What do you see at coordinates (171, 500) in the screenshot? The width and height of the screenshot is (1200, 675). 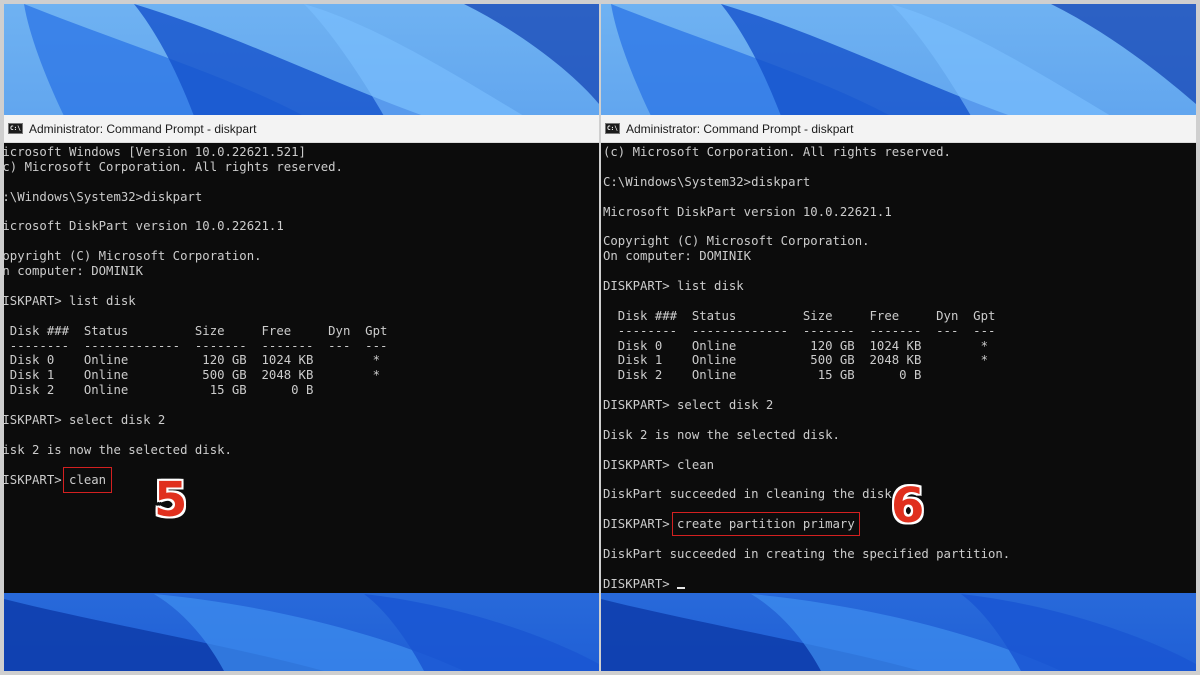 I see `step-number-badge: 5` at bounding box center [171, 500].